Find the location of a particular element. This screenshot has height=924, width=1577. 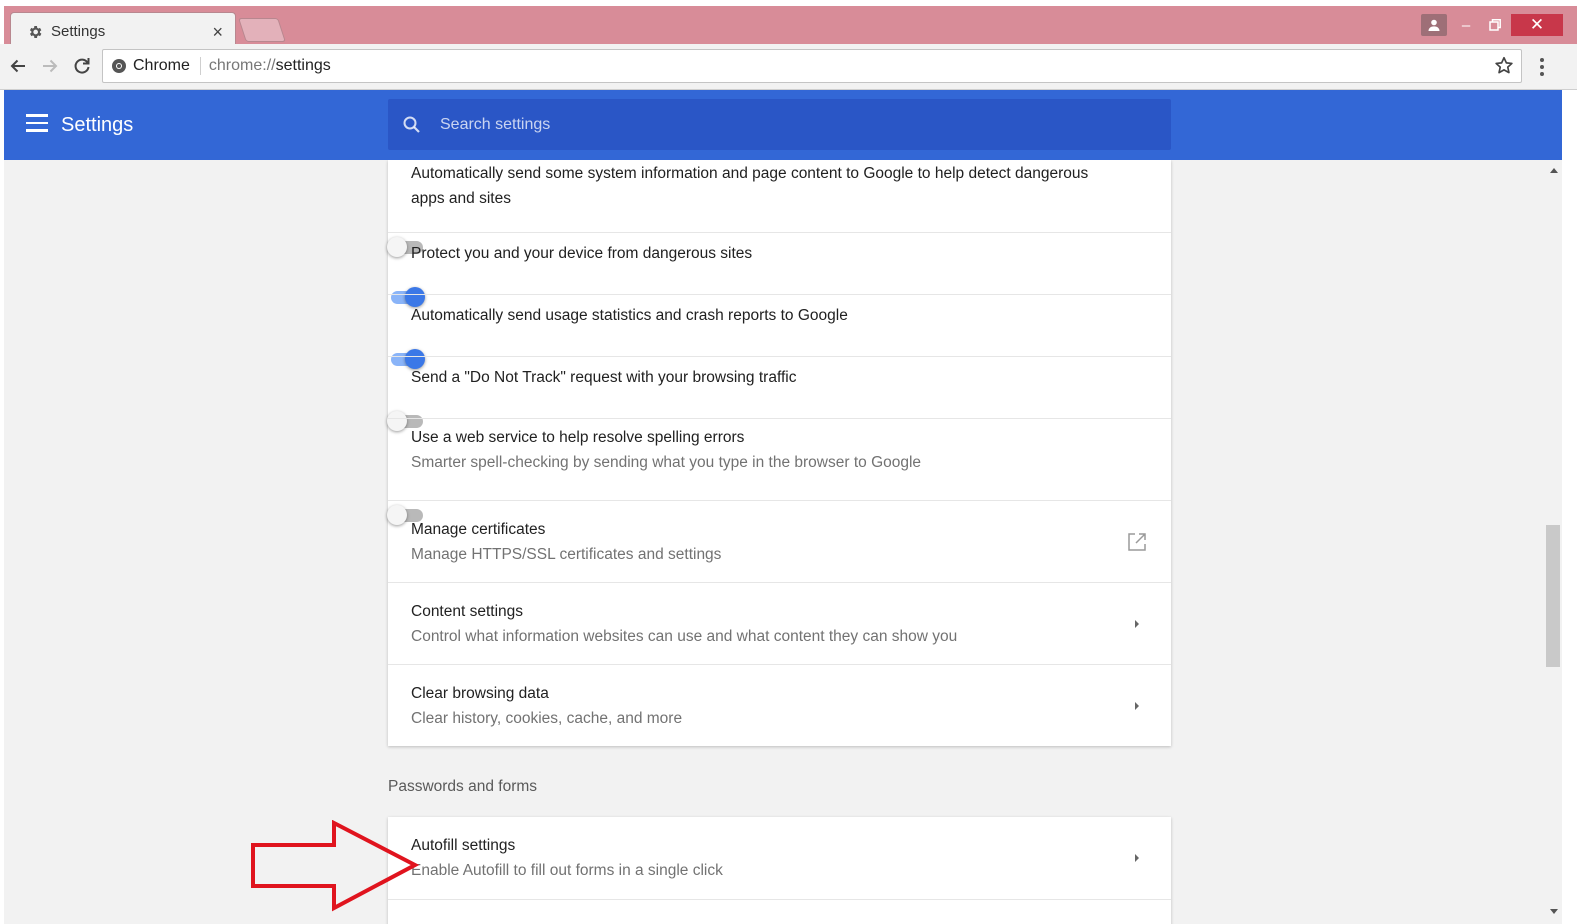

row-title: Content settings is located at coordinates (467, 611).